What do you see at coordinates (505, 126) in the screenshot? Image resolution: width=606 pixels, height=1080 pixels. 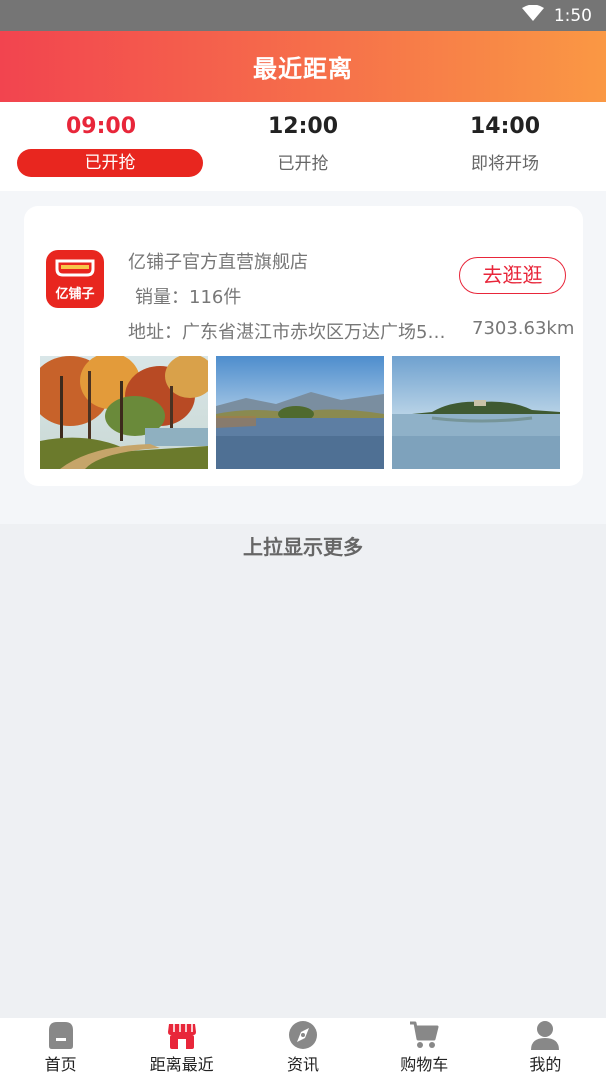 I see `tab-time: 14:00` at bounding box center [505, 126].